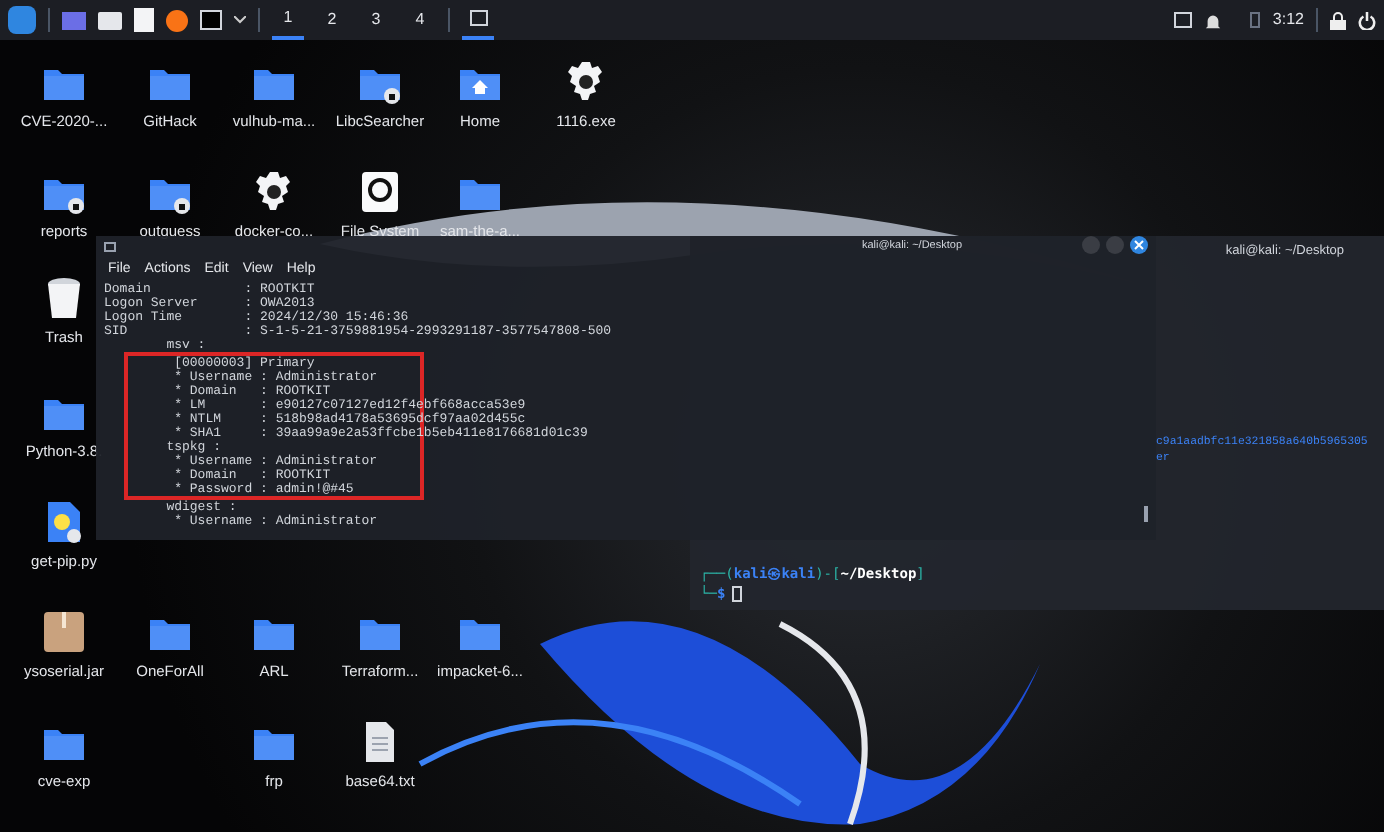 The image size is (1384, 832). What do you see at coordinates (64, 522) in the screenshot?
I see `python-file-icon` at bounding box center [64, 522].